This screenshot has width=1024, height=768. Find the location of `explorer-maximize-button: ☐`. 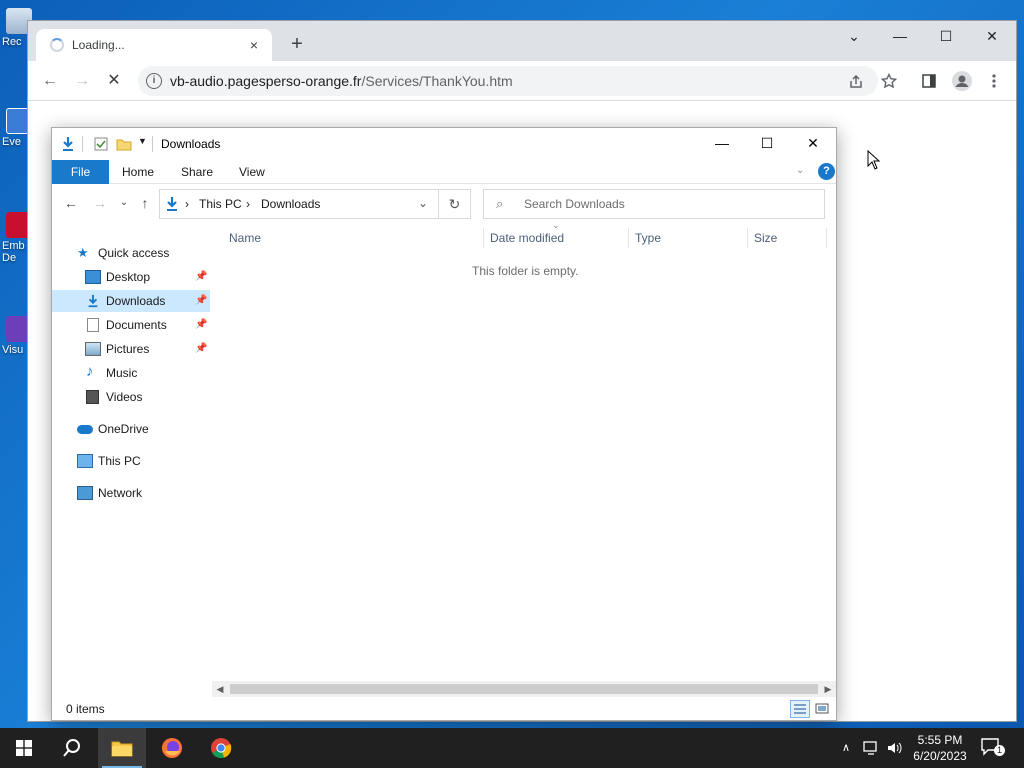

explorer-maximize-button: ☐ is located at coordinates (767, 143).